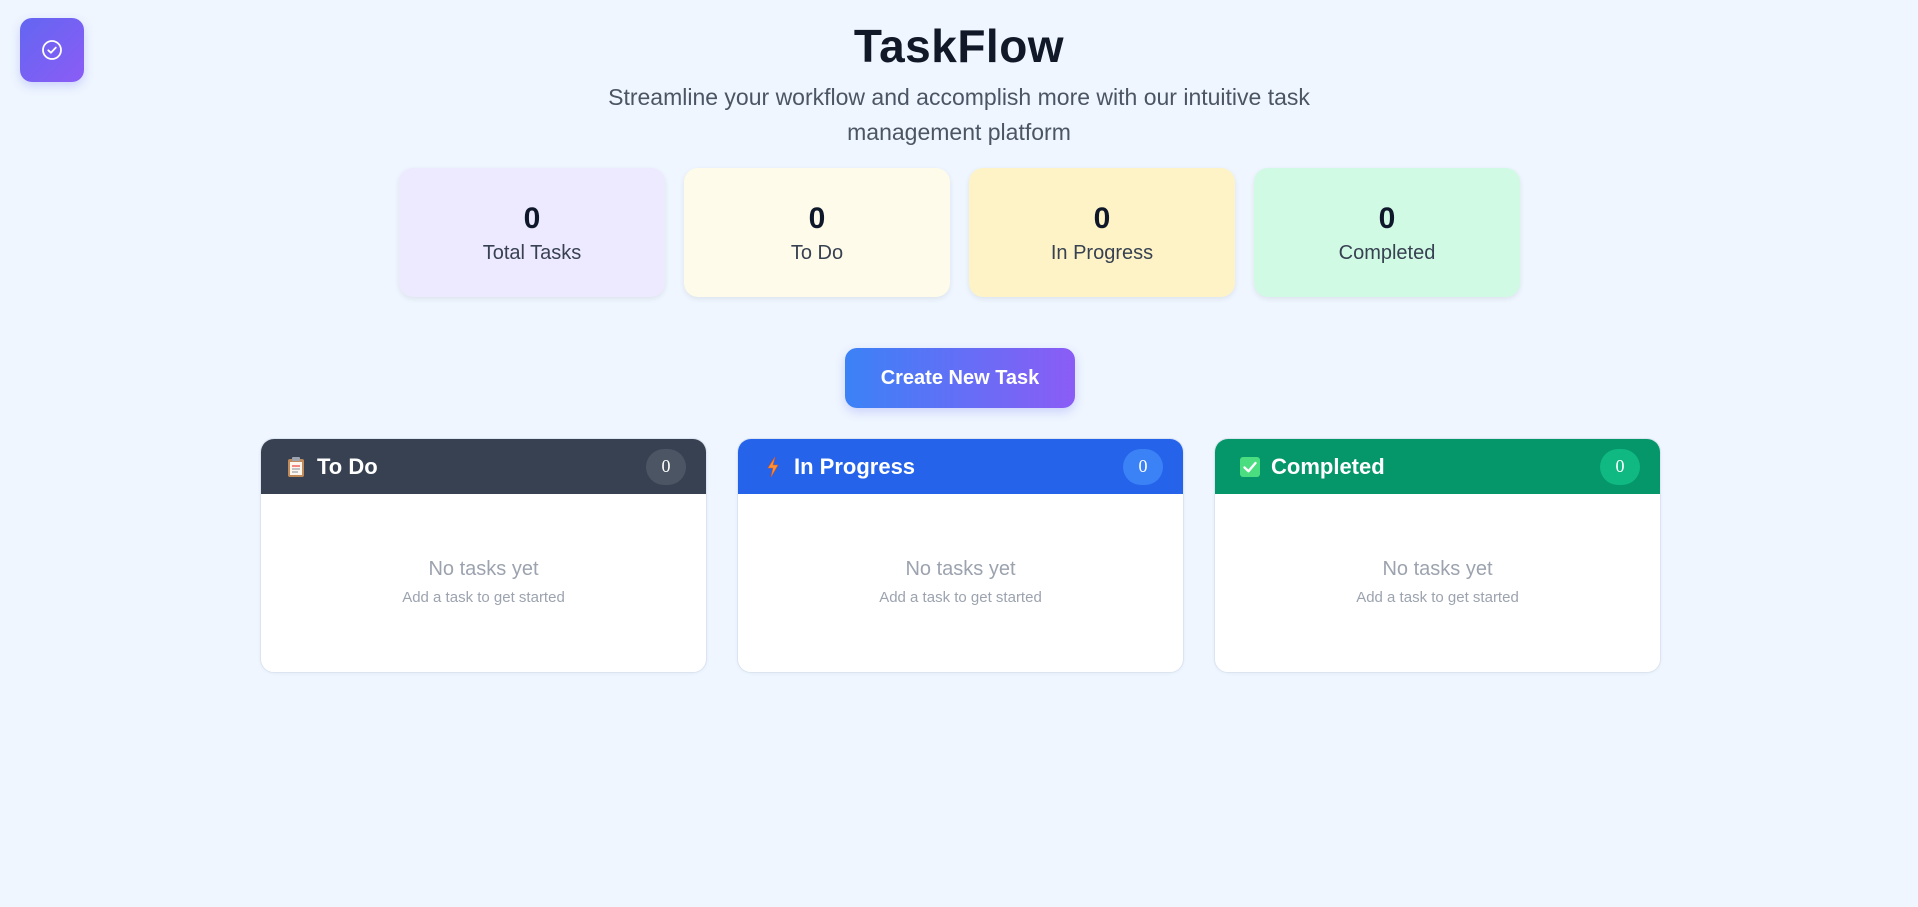 This screenshot has height=907, width=1918. I want to click on stat-card-completed: 0 Completed, so click(1387, 232).